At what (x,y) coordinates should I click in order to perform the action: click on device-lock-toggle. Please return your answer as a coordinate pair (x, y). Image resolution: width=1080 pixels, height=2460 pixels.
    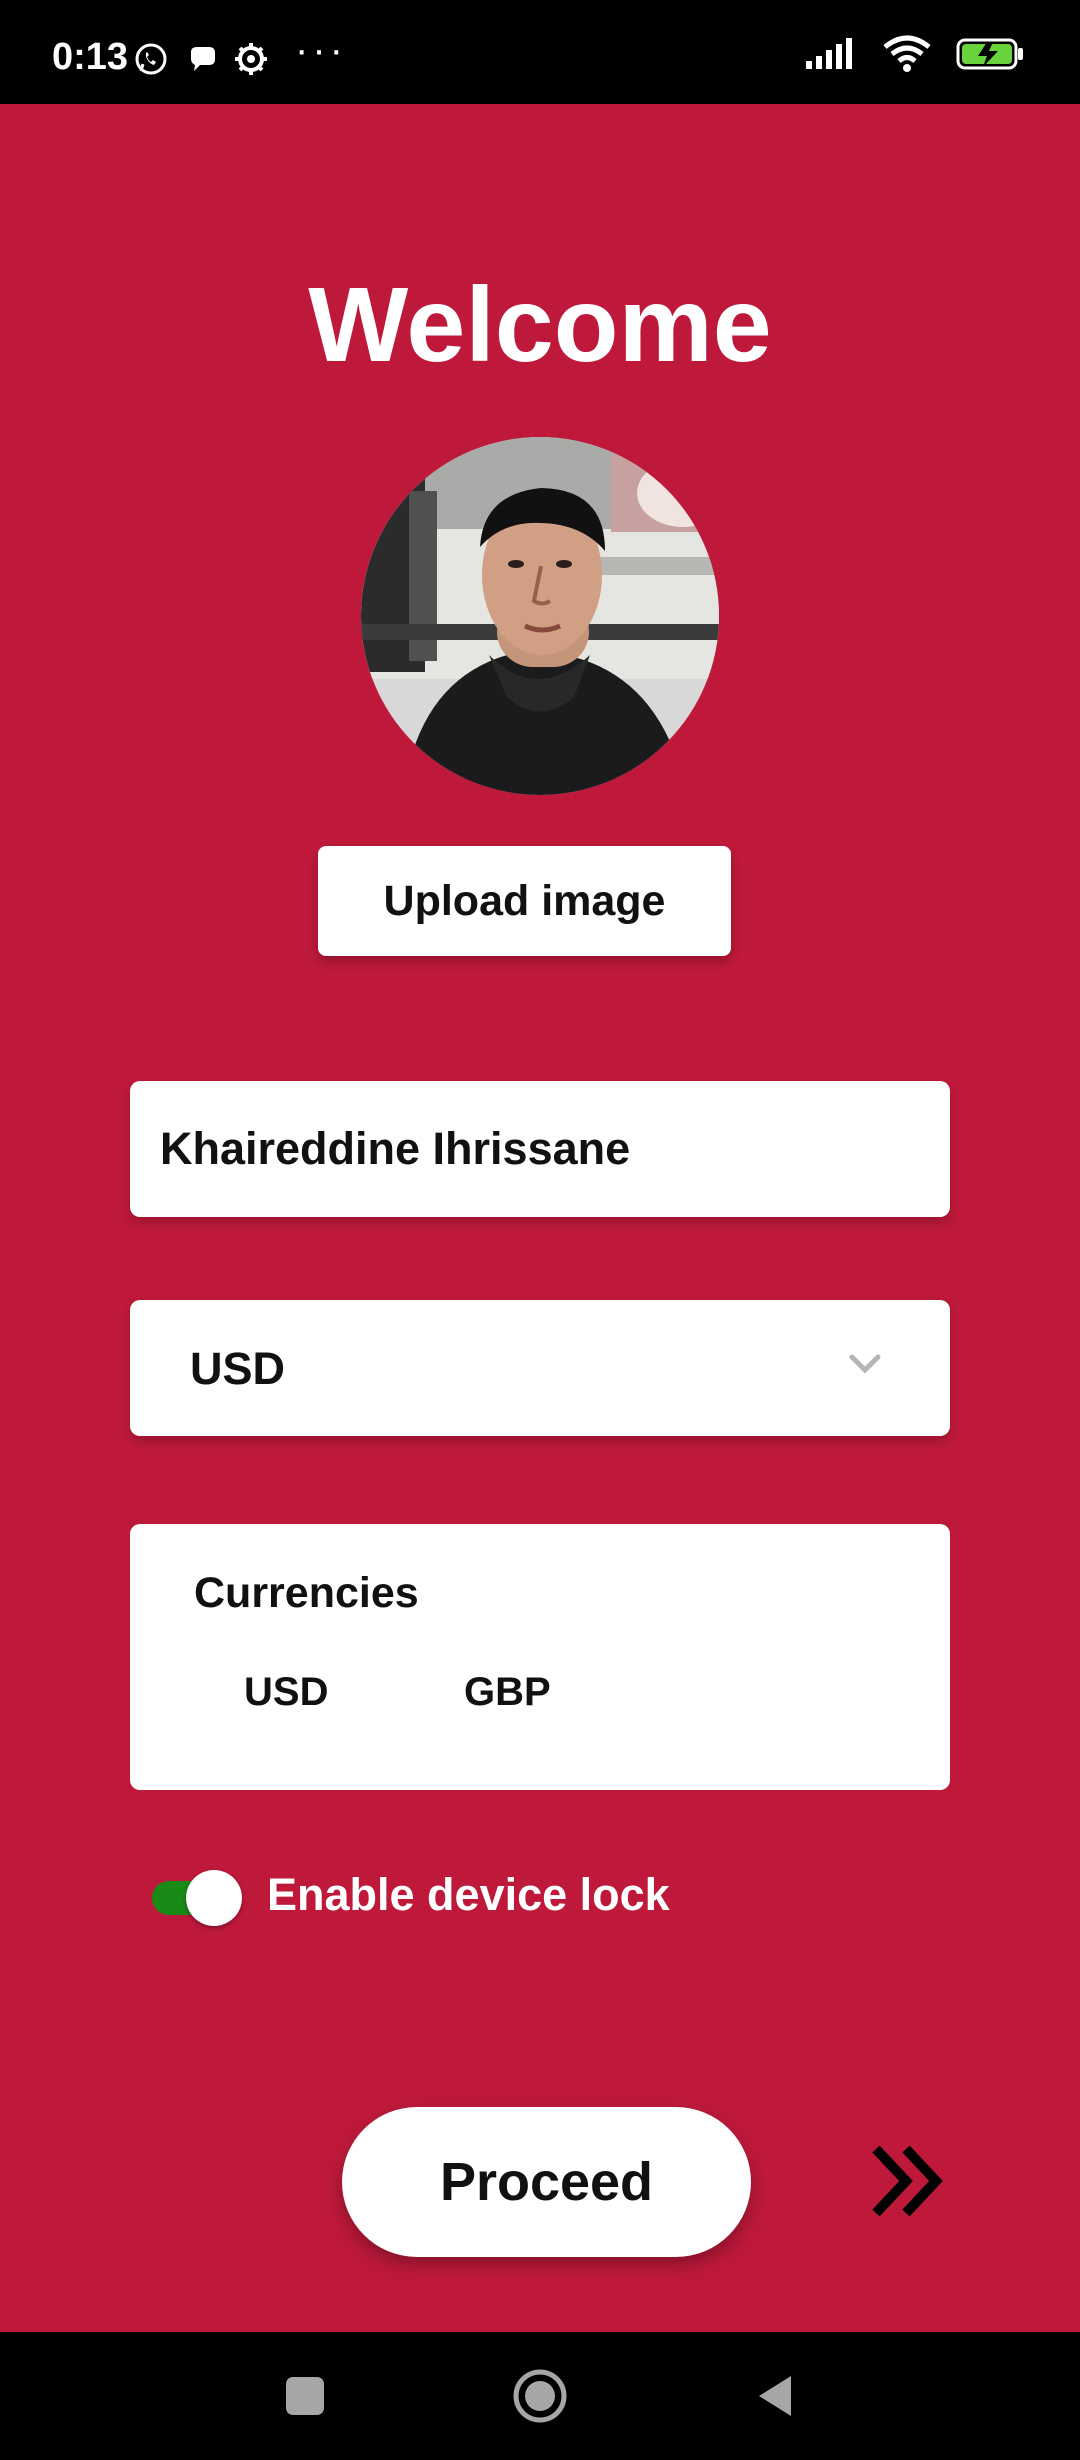
    Looking at the image, I should click on (197, 1898).